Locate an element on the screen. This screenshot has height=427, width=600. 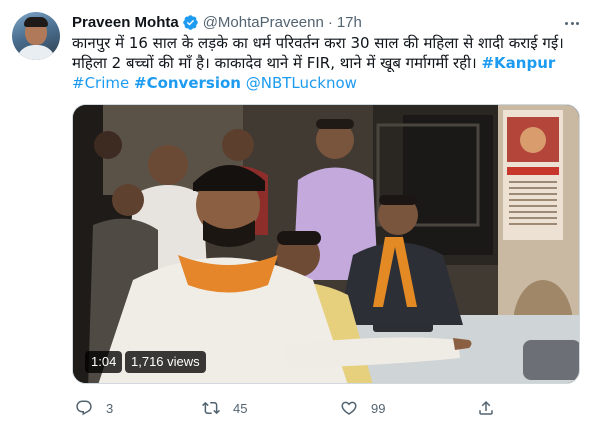
tweet-header: Praveen Mohta @MohtaPraveenn · 17h is located at coordinates (217, 22).